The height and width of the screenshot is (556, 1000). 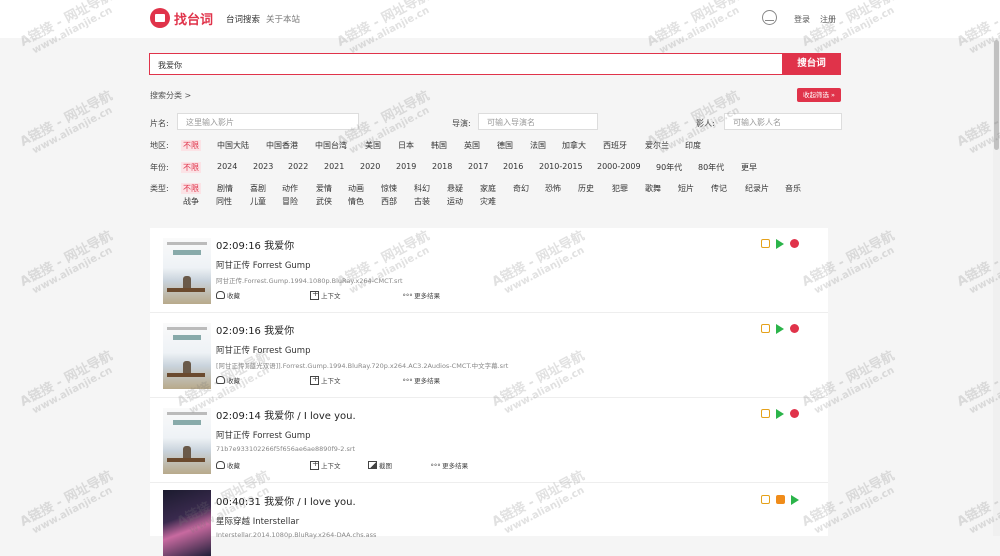 What do you see at coordinates (466, 64) in the screenshot?
I see `search-input: 我爱你` at bounding box center [466, 64].